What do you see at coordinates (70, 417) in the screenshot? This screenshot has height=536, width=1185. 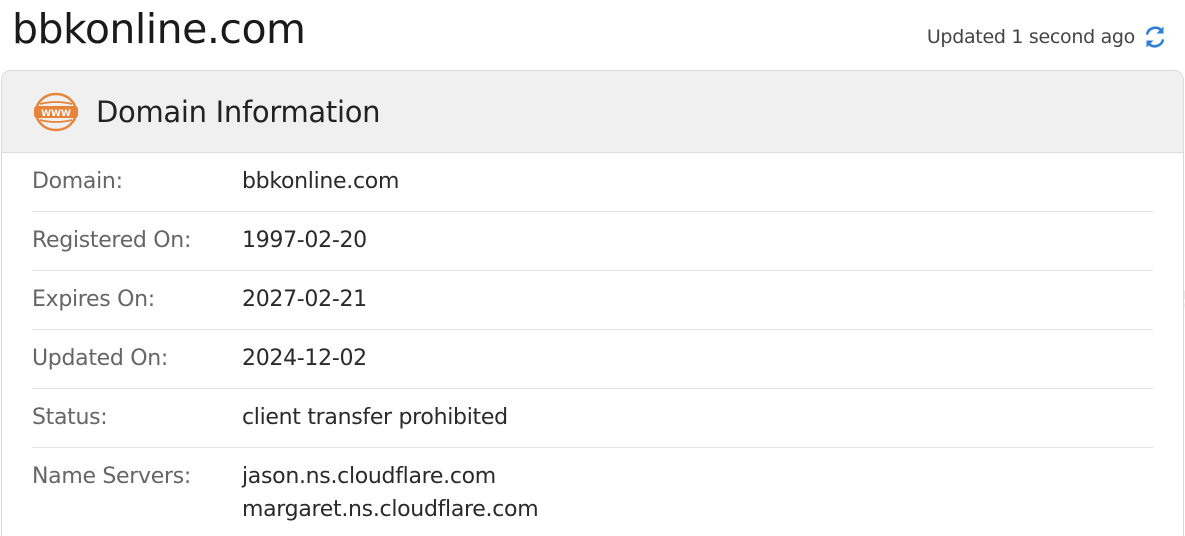 I see `row-label: Status:` at bounding box center [70, 417].